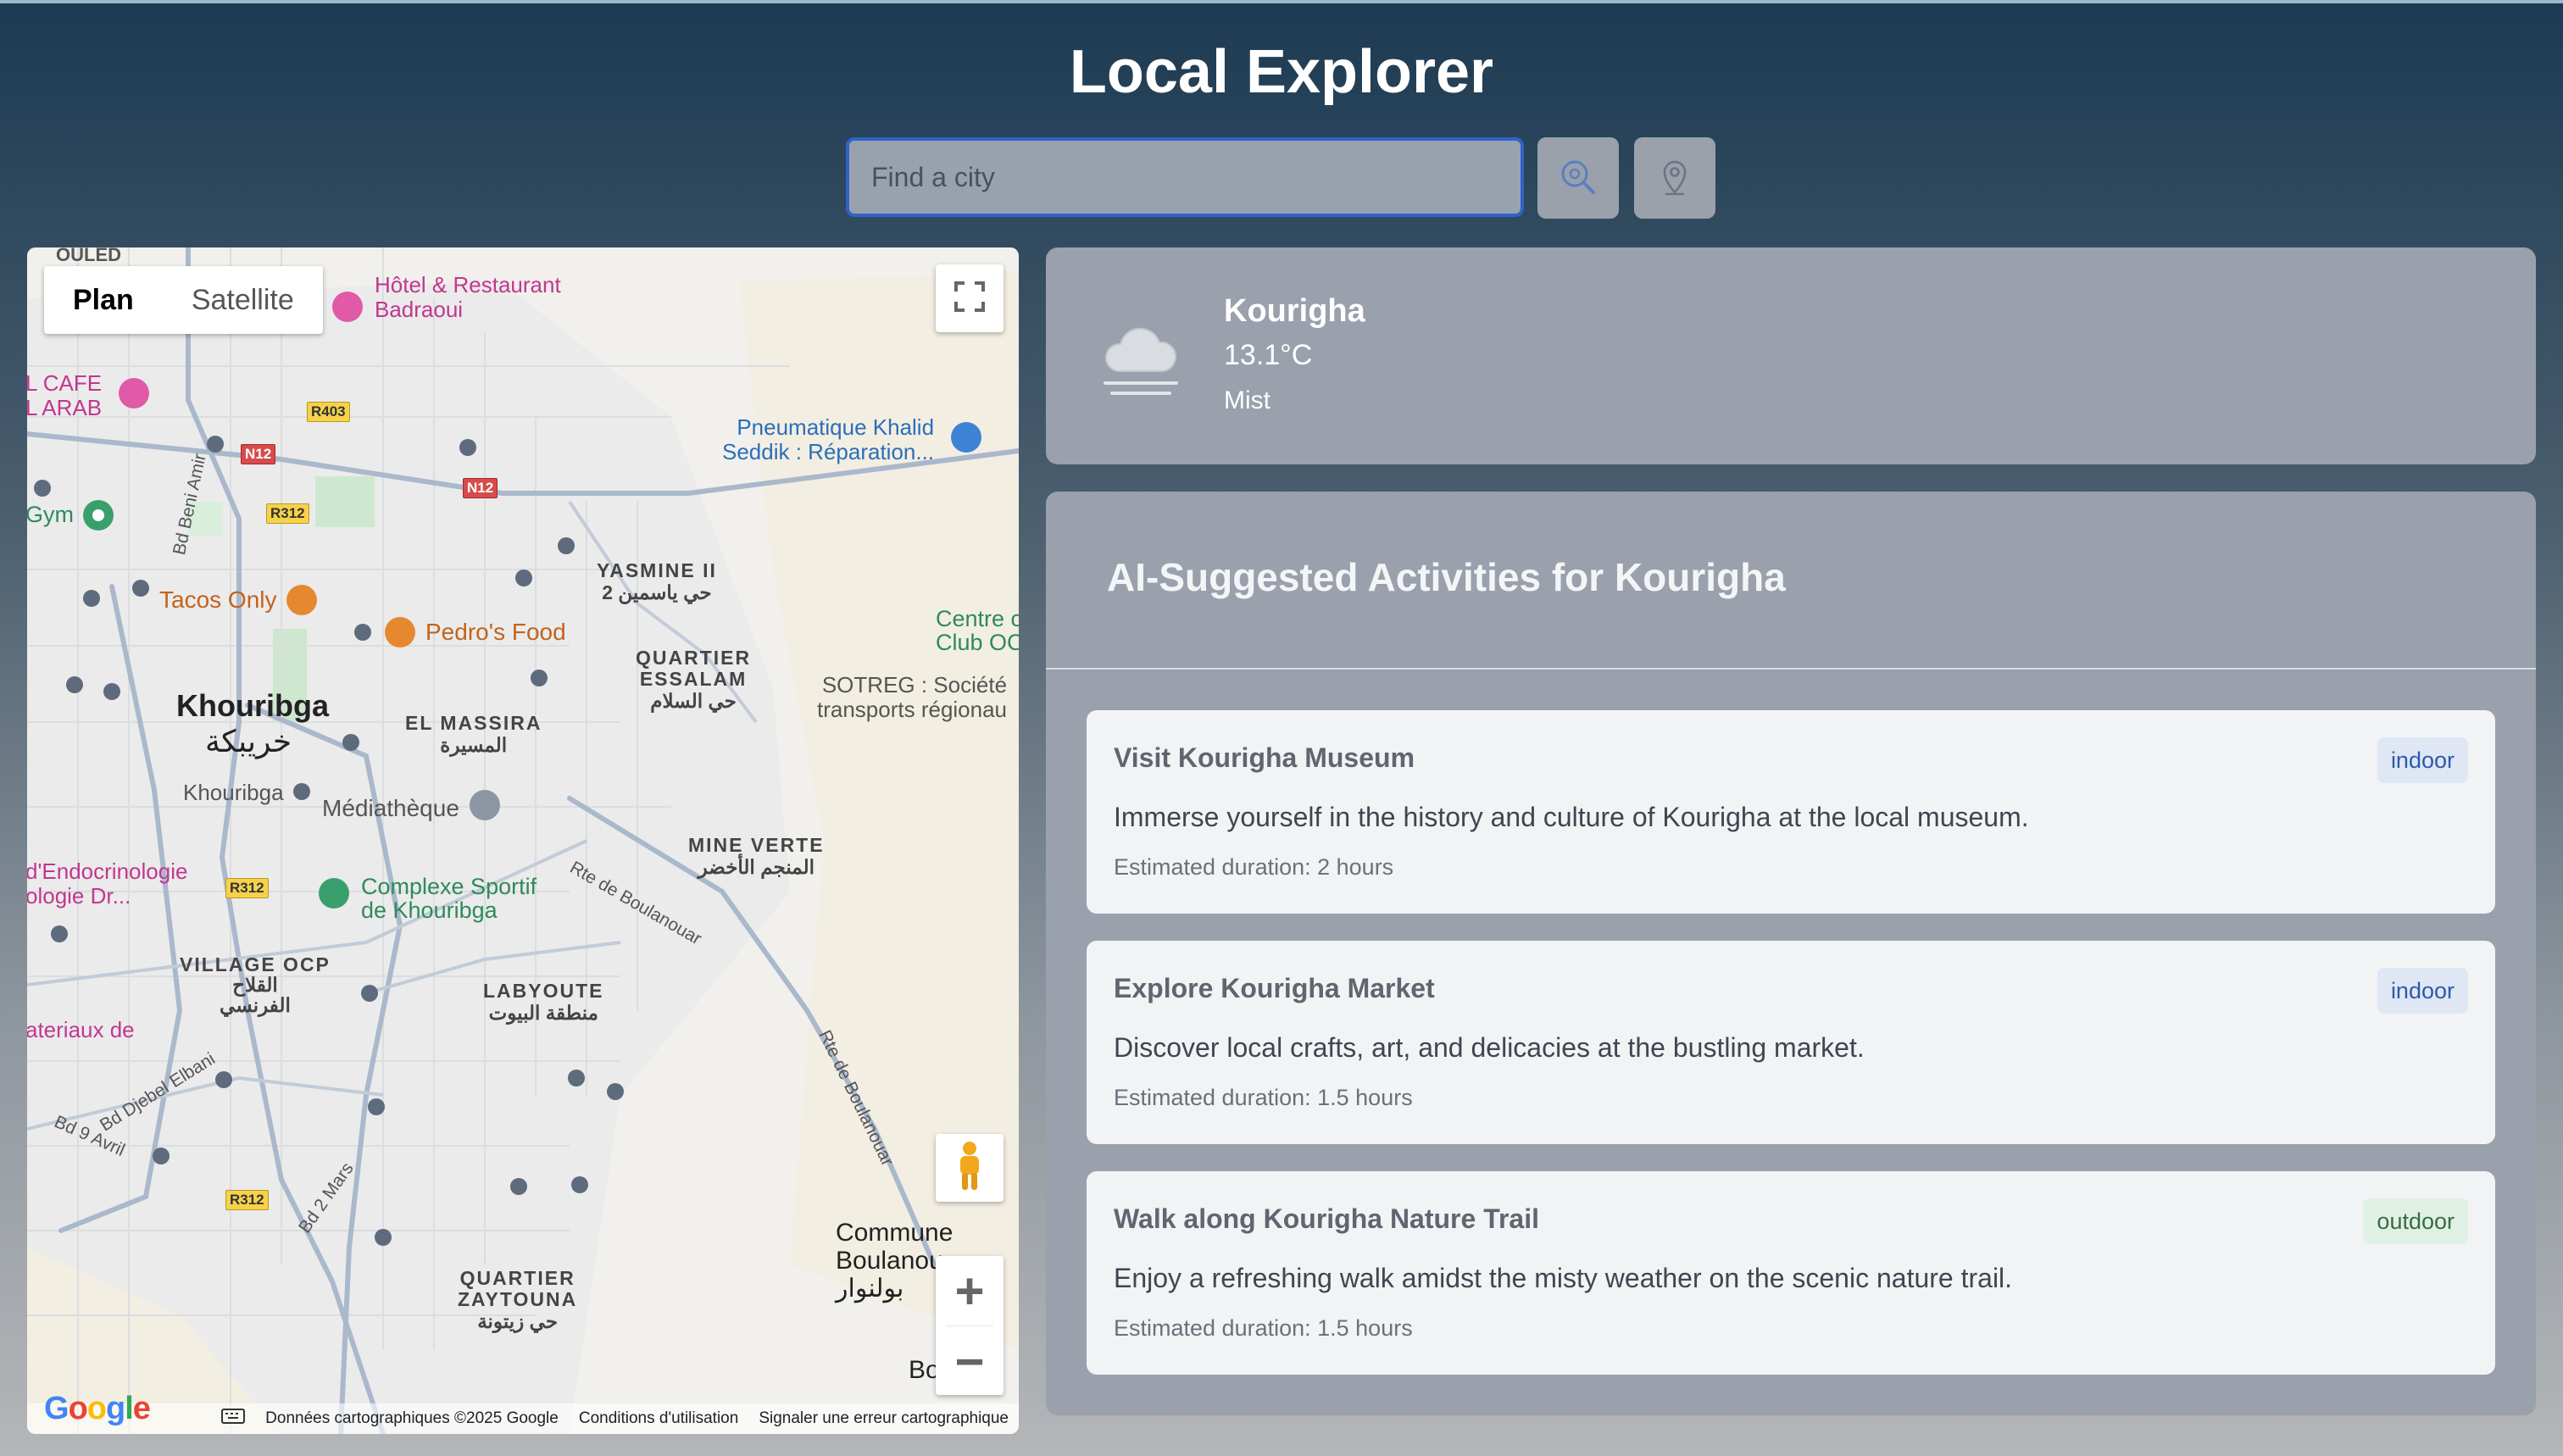 The image size is (2563, 1456). I want to click on report-error-link: Signaler une erreur cartographique, so click(884, 1418).